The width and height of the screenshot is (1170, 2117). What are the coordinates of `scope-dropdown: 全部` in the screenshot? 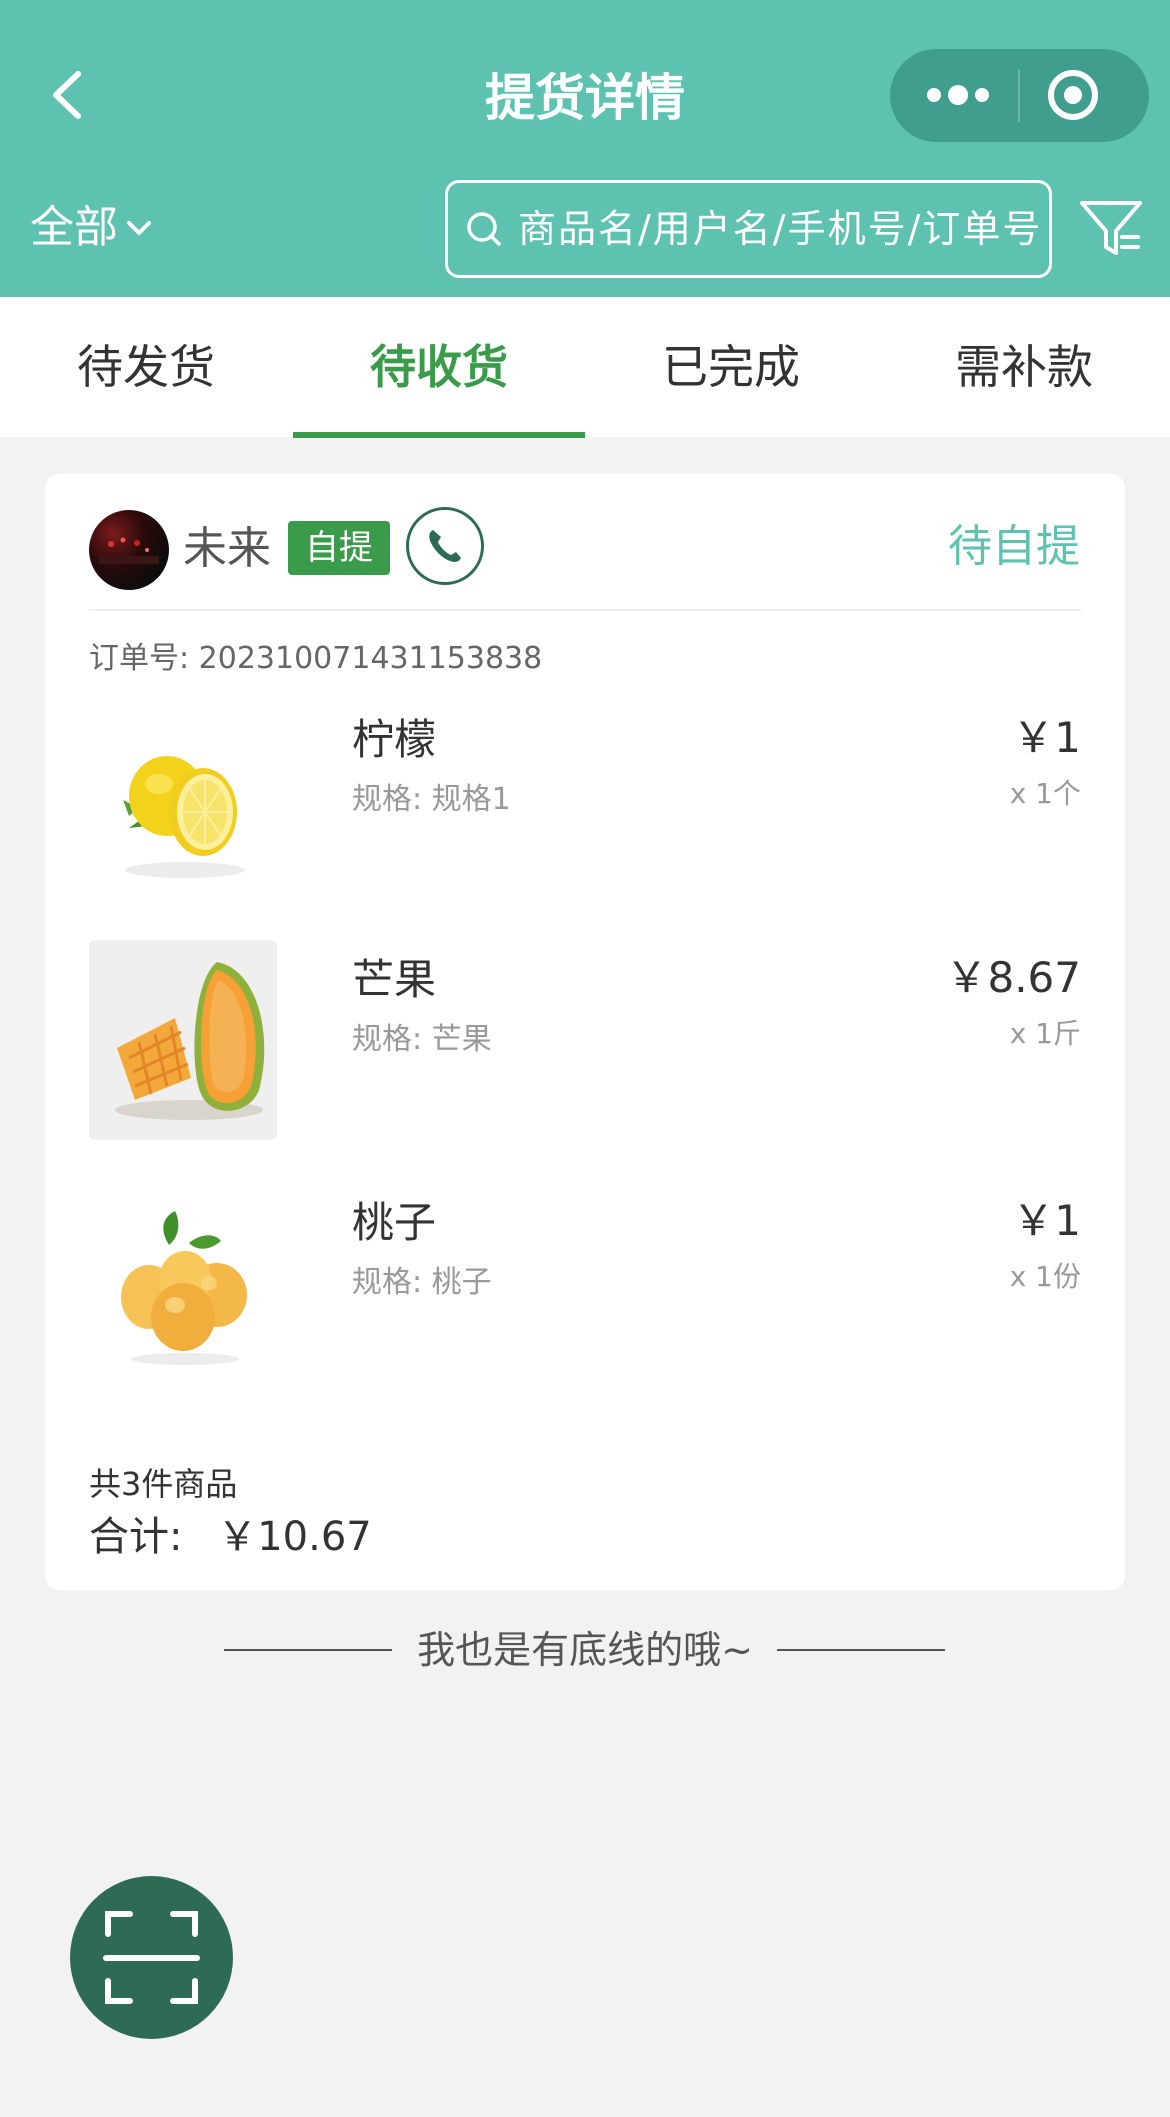 It's located at (92, 228).